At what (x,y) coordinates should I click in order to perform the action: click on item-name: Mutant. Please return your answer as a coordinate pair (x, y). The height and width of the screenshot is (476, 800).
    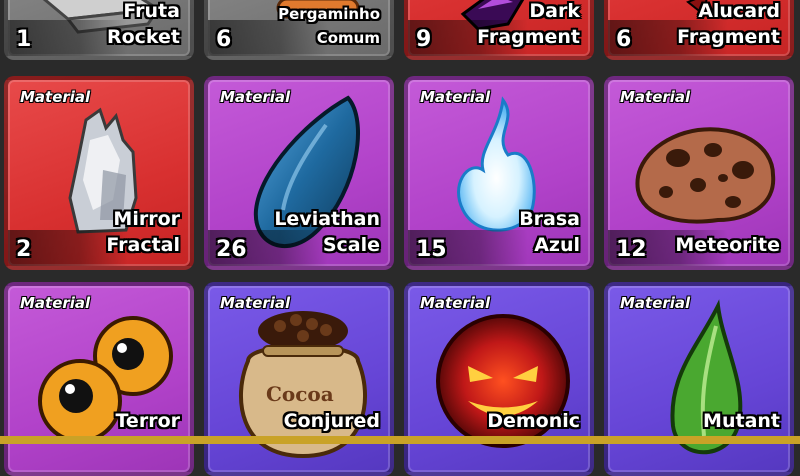
    Looking at the image, I should click on (741, 421).